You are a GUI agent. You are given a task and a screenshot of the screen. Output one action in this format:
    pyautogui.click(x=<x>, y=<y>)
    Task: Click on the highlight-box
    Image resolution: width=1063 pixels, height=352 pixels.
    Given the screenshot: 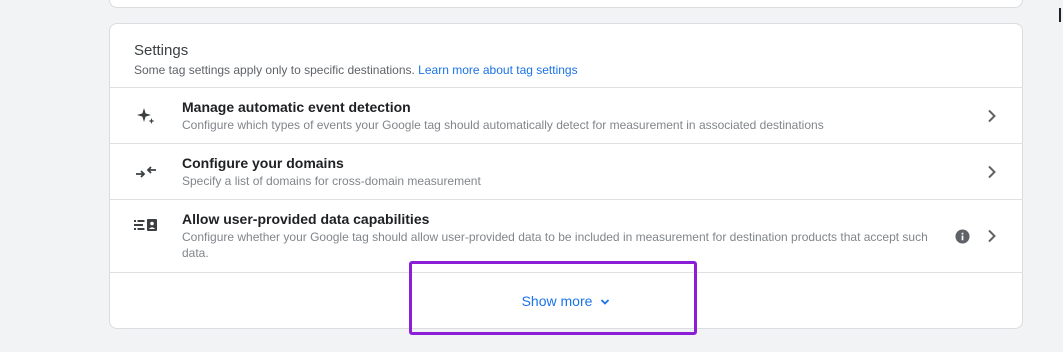 What is the action you would take?
    pyautogui.click(x=553, y=298)
    